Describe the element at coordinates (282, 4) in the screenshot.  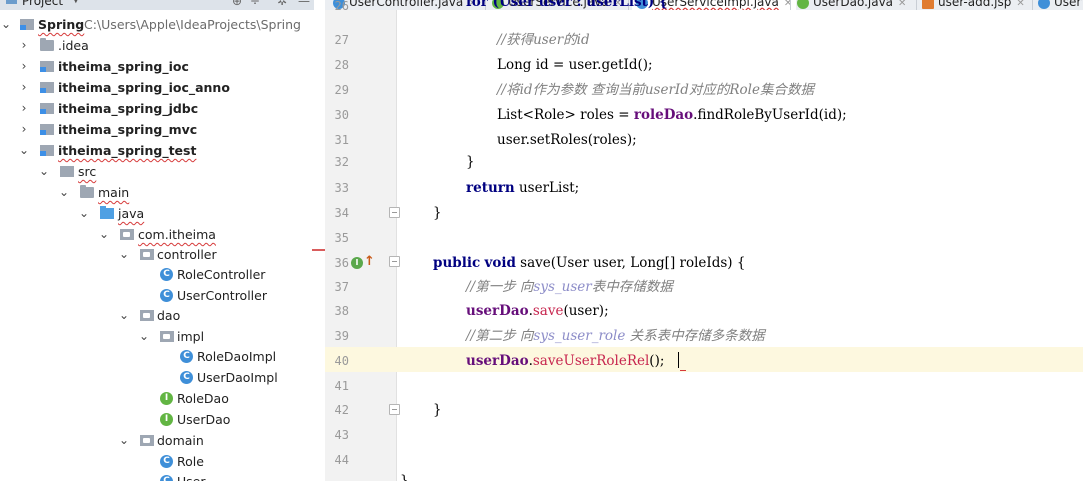
I see `gear-icon: ✲` at that location.